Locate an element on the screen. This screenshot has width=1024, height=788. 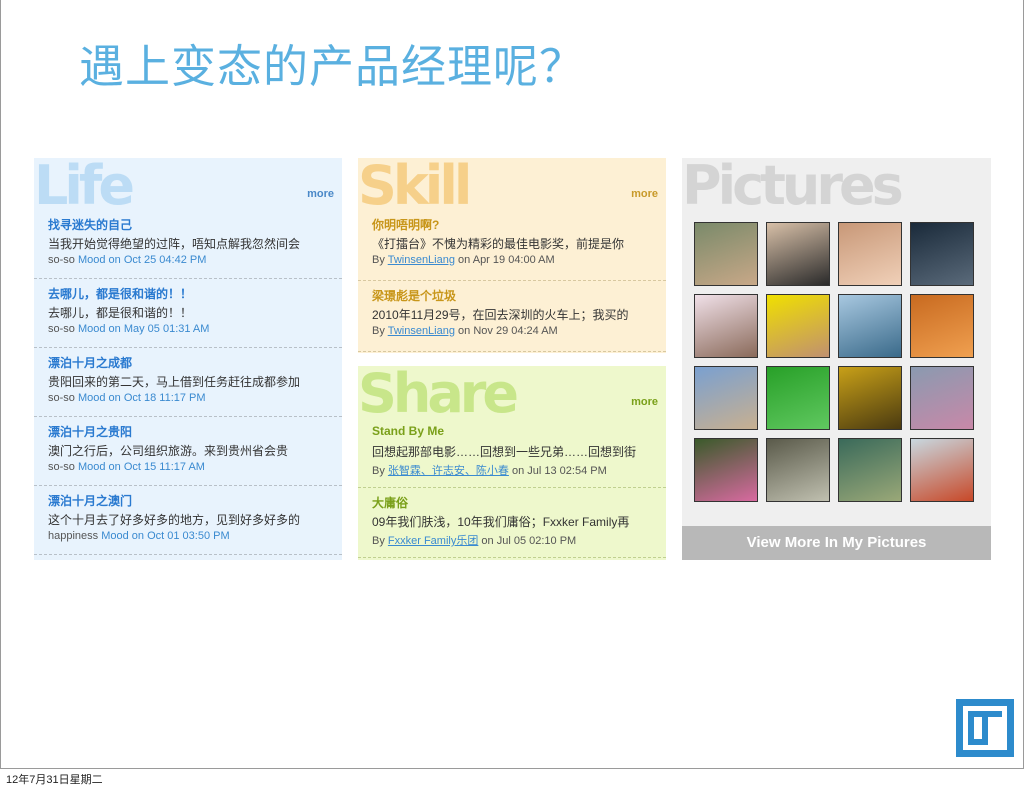
skill-more-link: more is located at coordinates (644, 194).